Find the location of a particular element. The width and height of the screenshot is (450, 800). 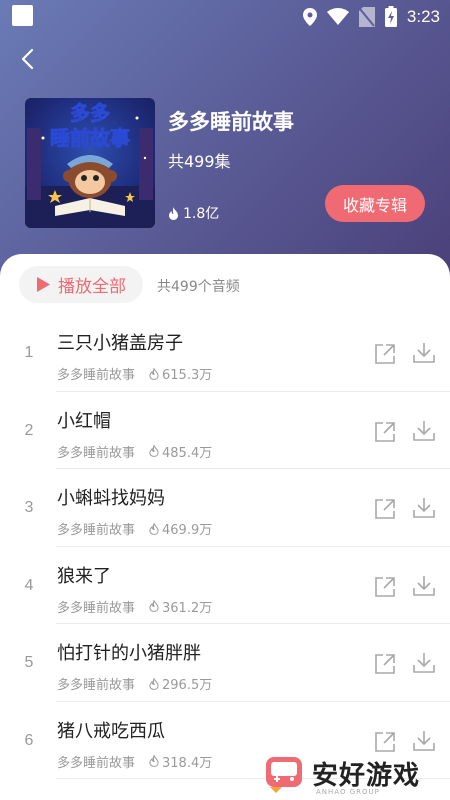

back-button is located at coordinates (29, 59).